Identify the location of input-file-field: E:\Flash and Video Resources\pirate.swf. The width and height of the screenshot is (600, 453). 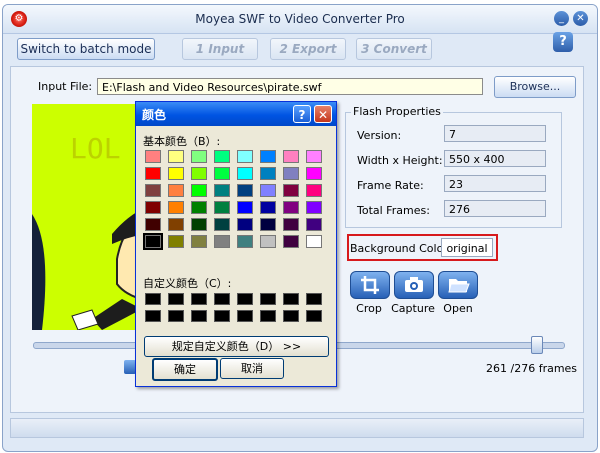
(290, 86).